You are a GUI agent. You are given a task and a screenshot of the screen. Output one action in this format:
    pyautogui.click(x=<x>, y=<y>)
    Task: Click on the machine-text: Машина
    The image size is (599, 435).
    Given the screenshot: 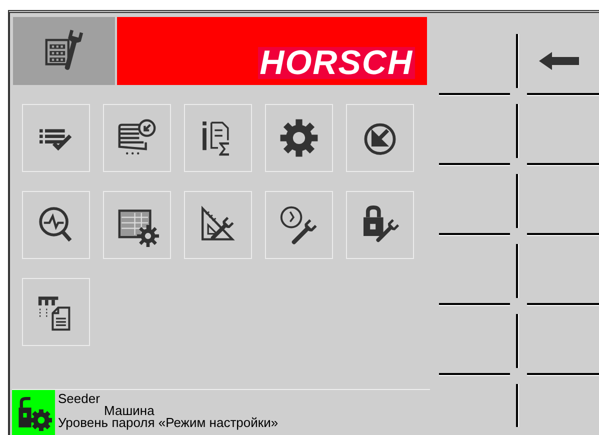 What is the action you would take?
    pyautogui.click(x=129, y=411)
    